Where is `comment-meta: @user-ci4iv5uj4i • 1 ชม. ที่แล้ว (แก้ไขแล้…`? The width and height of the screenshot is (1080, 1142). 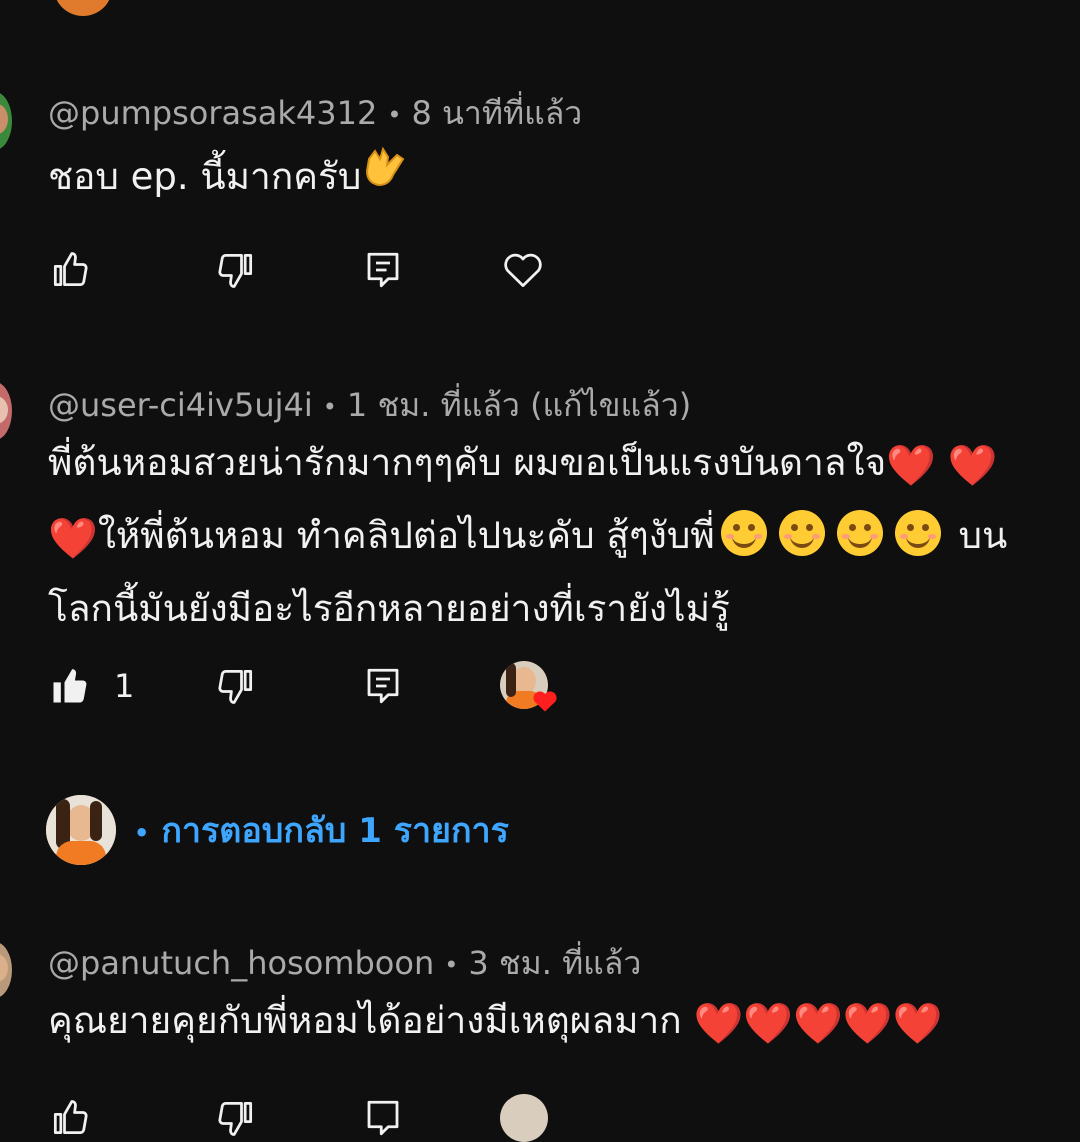 comment-meta: @user-ci4iv5uj4i • 1 ชม. ที่แล้ว (แก้ไขแล้… is located at coordinates (369, 405).